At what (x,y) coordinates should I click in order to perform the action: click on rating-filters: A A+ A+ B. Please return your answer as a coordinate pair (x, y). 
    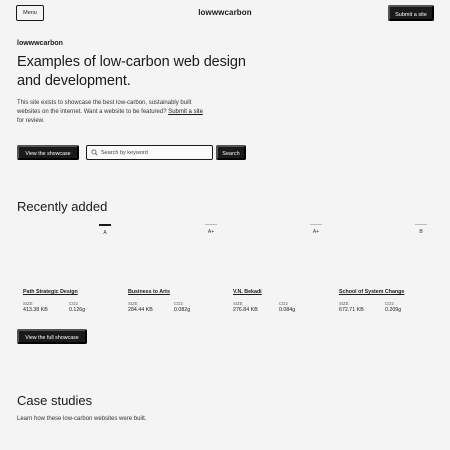
    Looking at the image, I should click on (225, 231).